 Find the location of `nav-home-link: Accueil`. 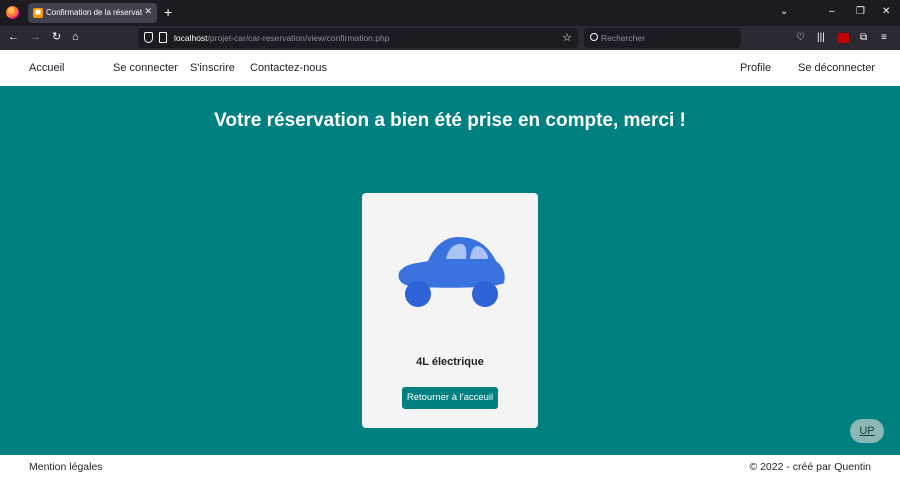

nav-home-link: Accueil is located at coordinates (46, 68).